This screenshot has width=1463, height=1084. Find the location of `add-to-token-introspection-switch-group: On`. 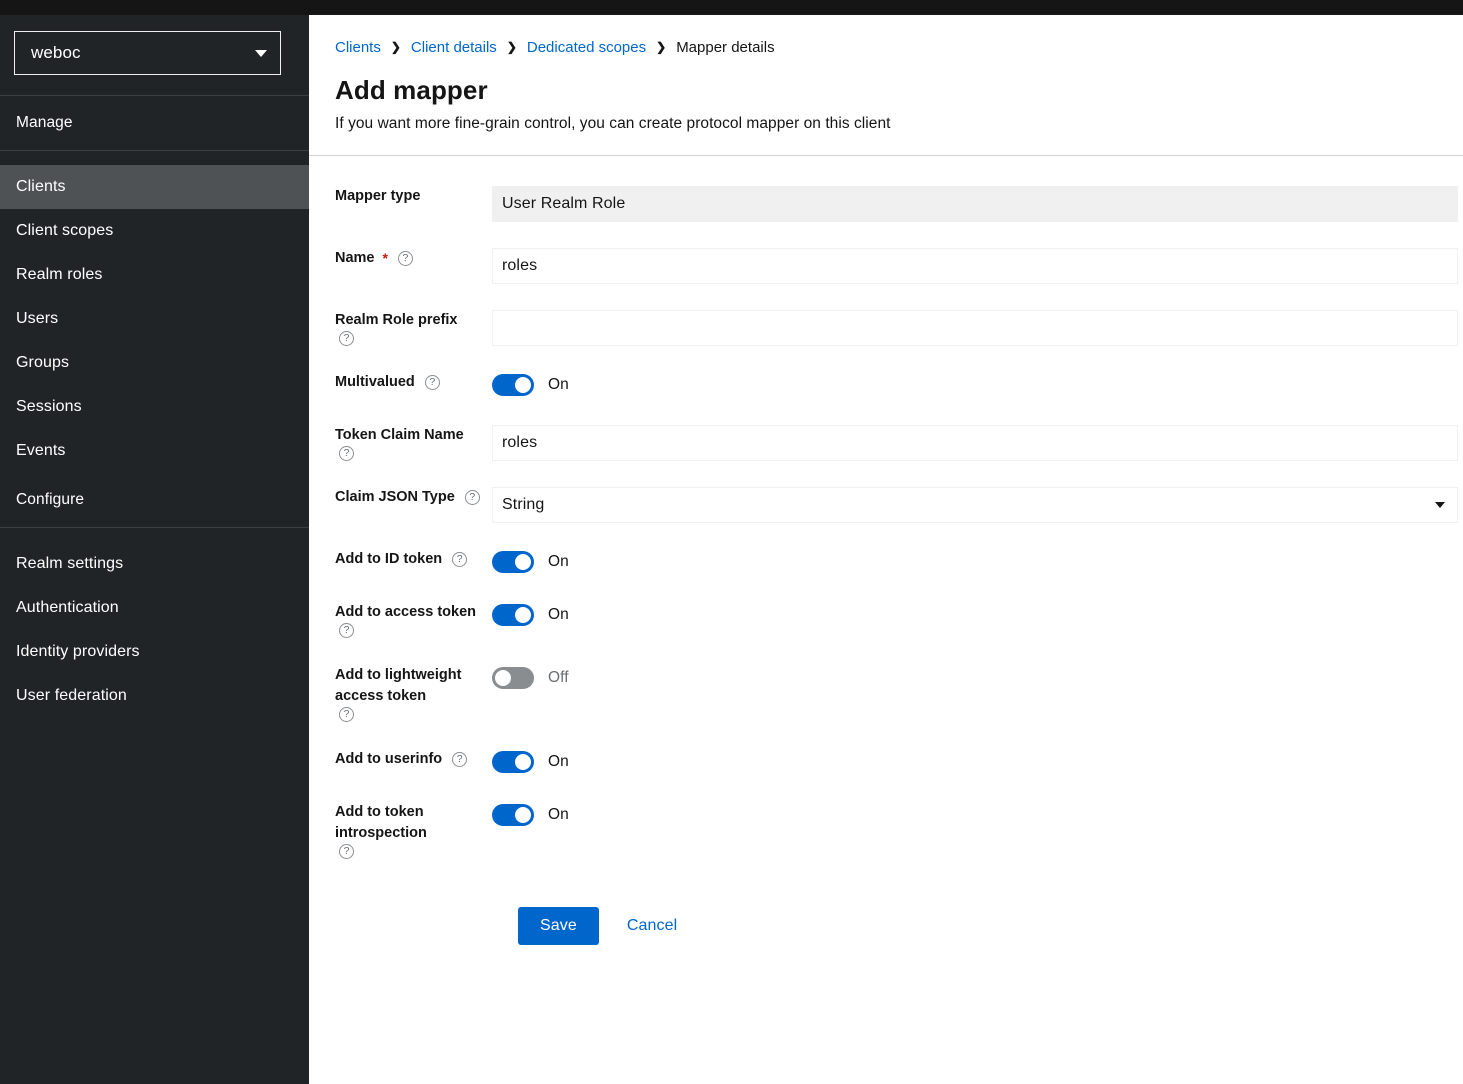

add-to-token-introspection-switch-group: On is located at coordinates (975, 815).